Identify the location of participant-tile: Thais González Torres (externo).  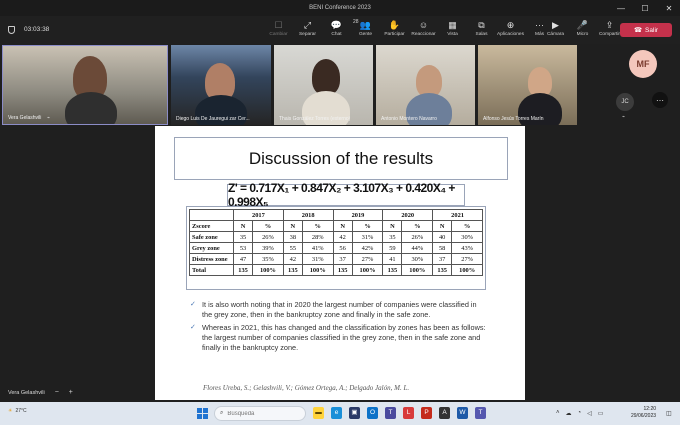
(323, 85).